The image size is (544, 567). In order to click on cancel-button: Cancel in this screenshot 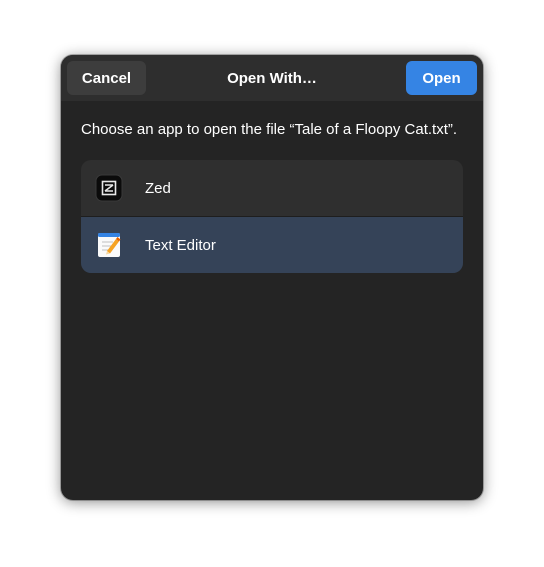, I will do `click(106, 78)`.